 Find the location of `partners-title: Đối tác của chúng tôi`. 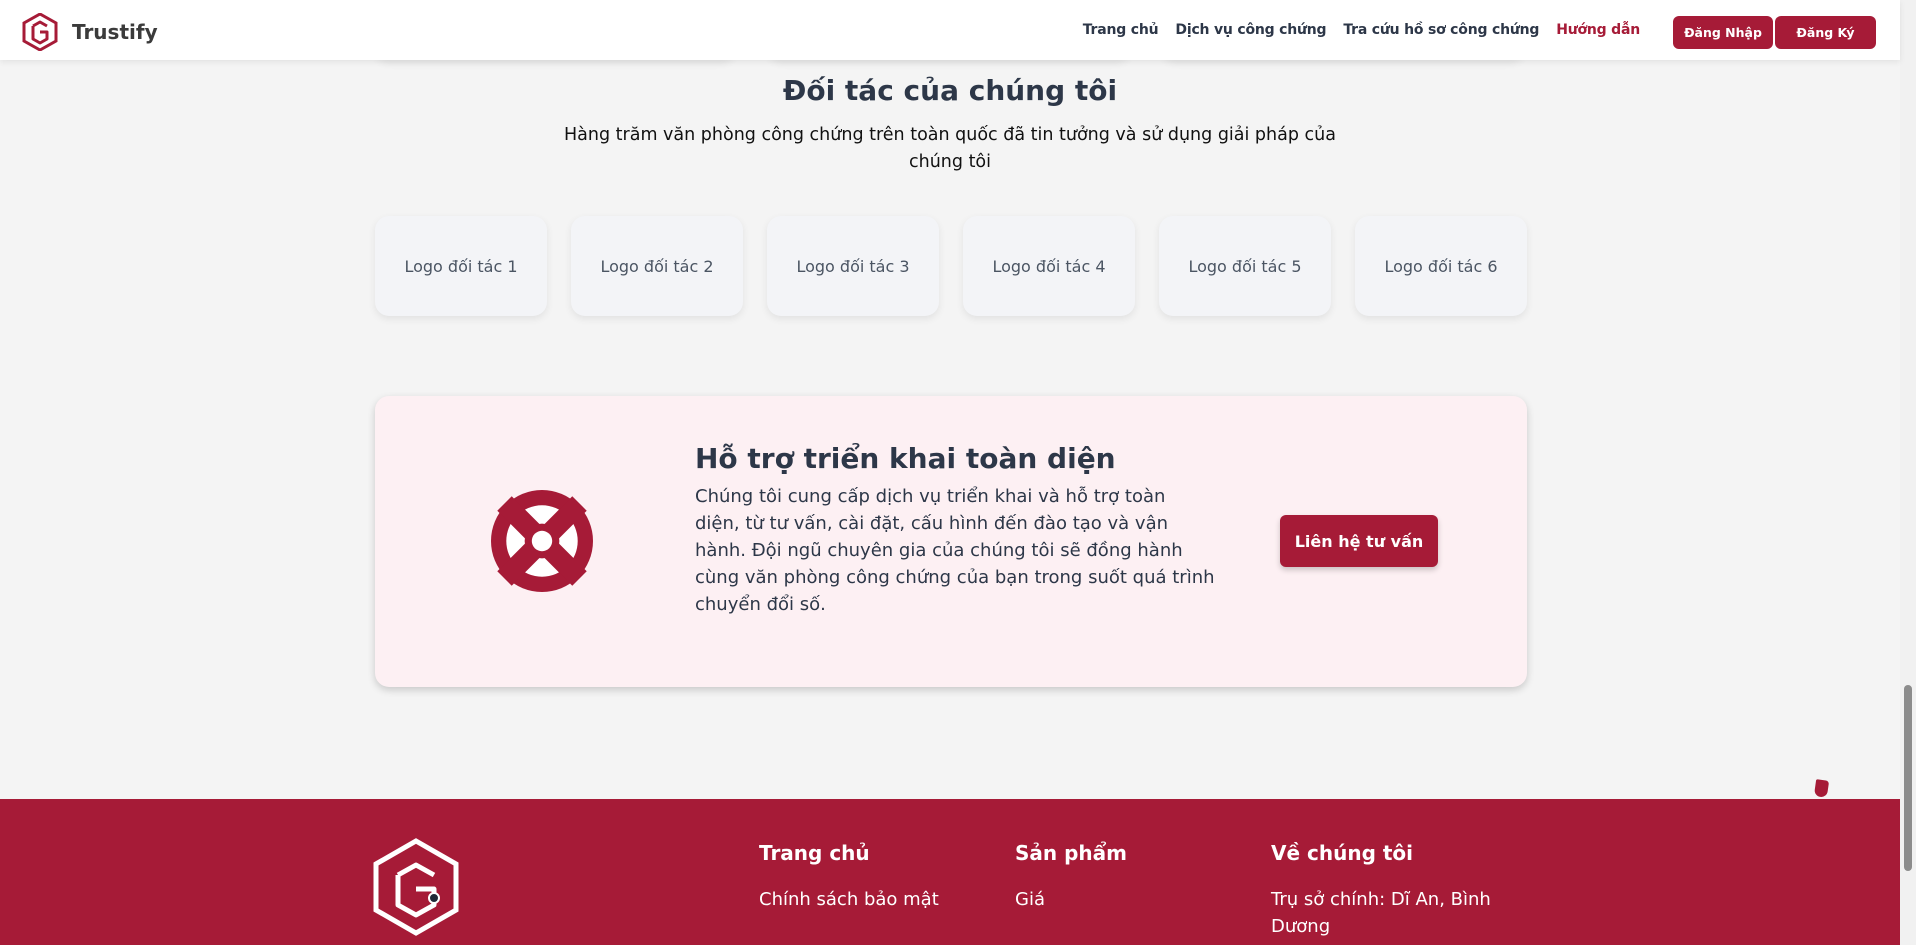

partners-title: Đối tác của chúng tôi is located at coordinates (950, 90).